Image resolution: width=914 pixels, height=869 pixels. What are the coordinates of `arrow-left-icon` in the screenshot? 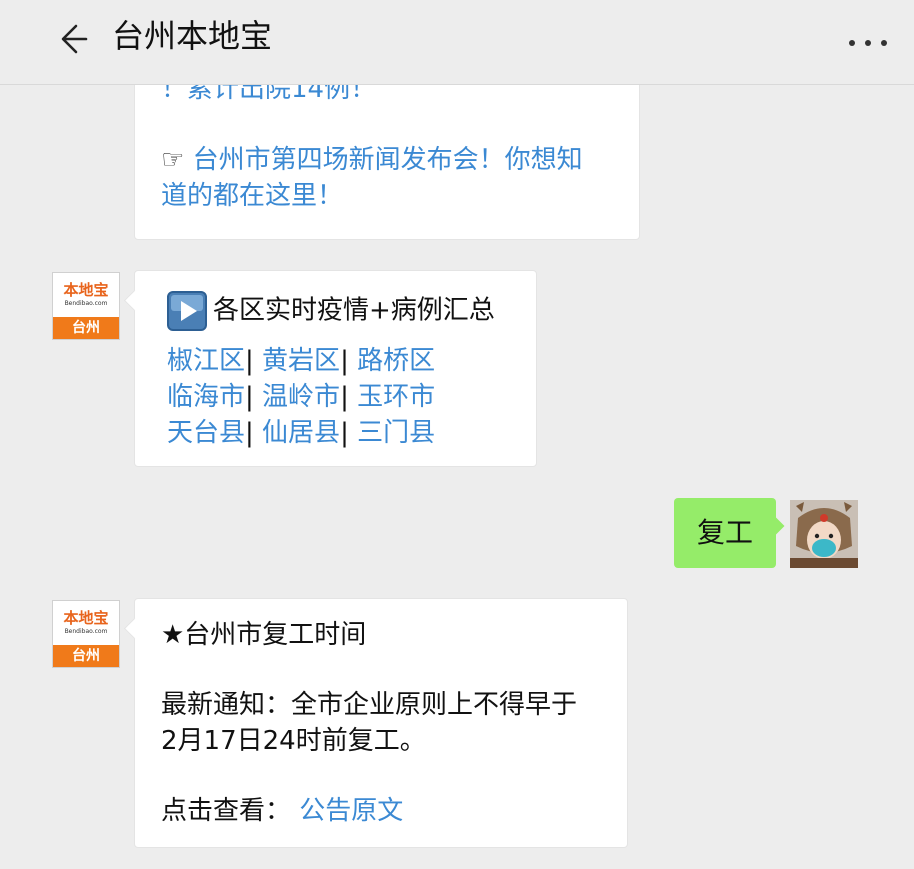 It's located at (74, 39).